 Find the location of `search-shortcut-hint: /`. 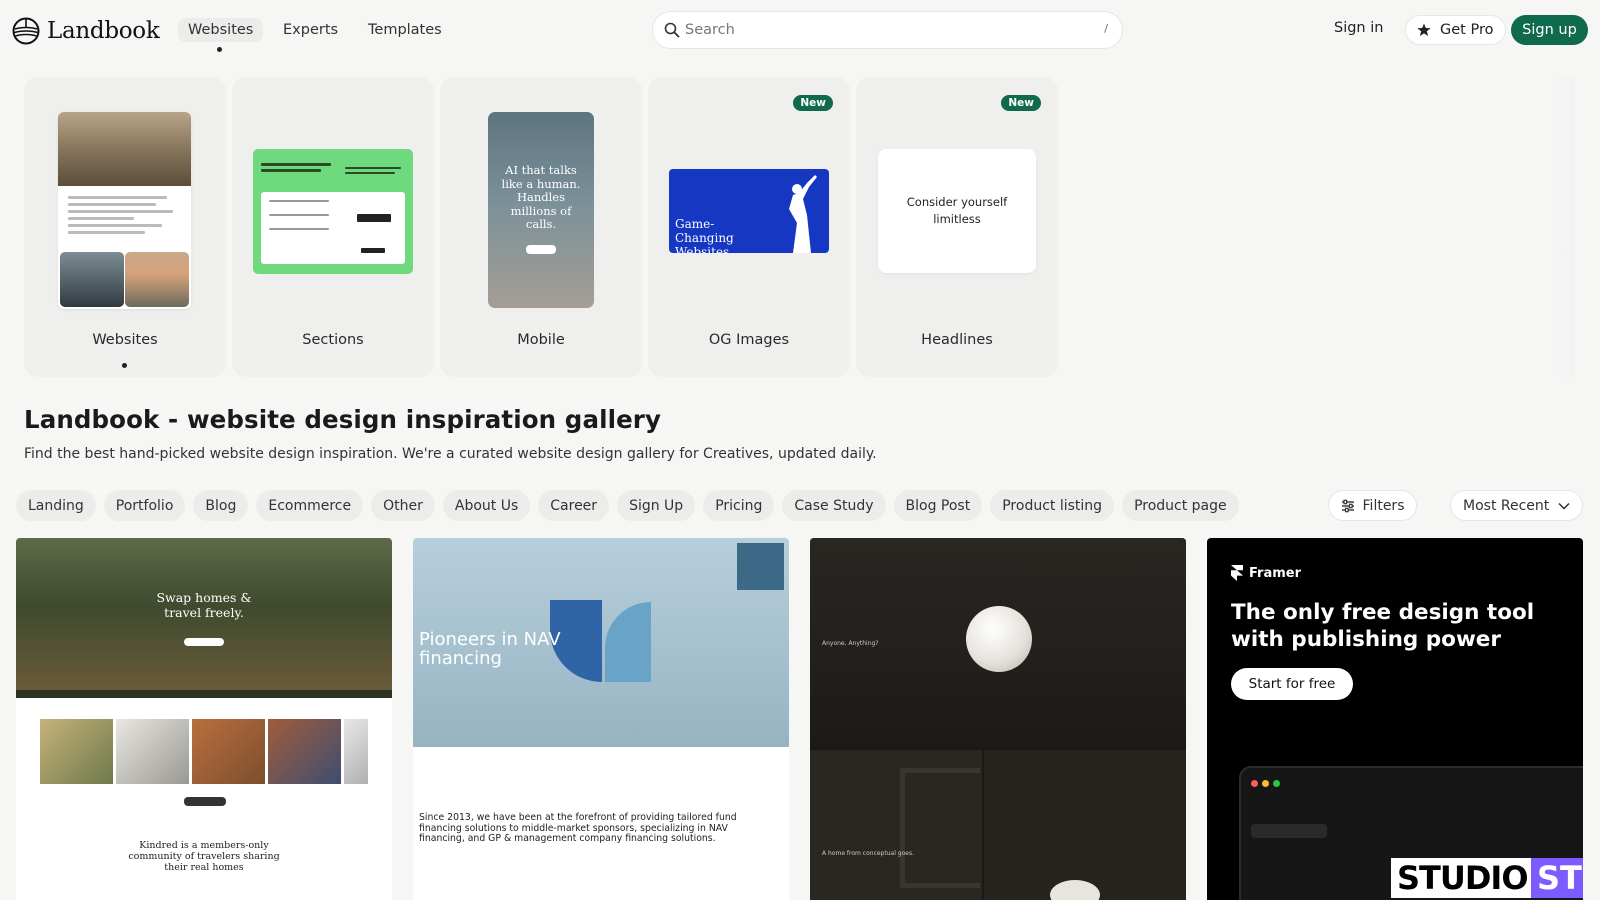

search-shortcut-hint: / is located at coordinates (1106, 28).